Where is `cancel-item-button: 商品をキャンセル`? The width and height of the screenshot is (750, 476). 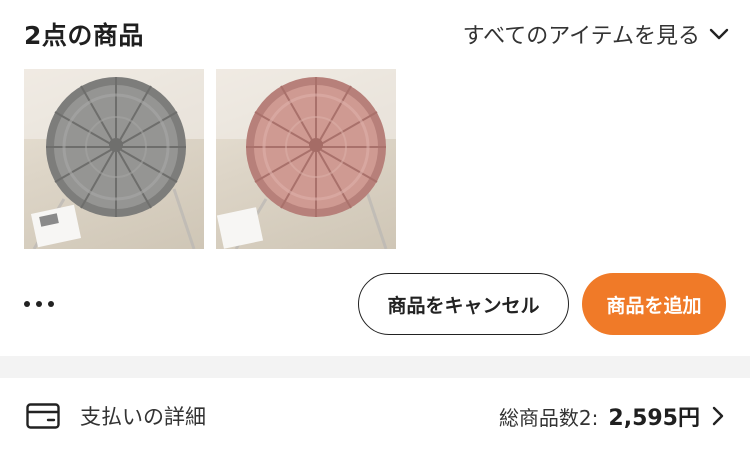 cancel-item-button: 商品をキャンセル is located at coordinates (463, 304).